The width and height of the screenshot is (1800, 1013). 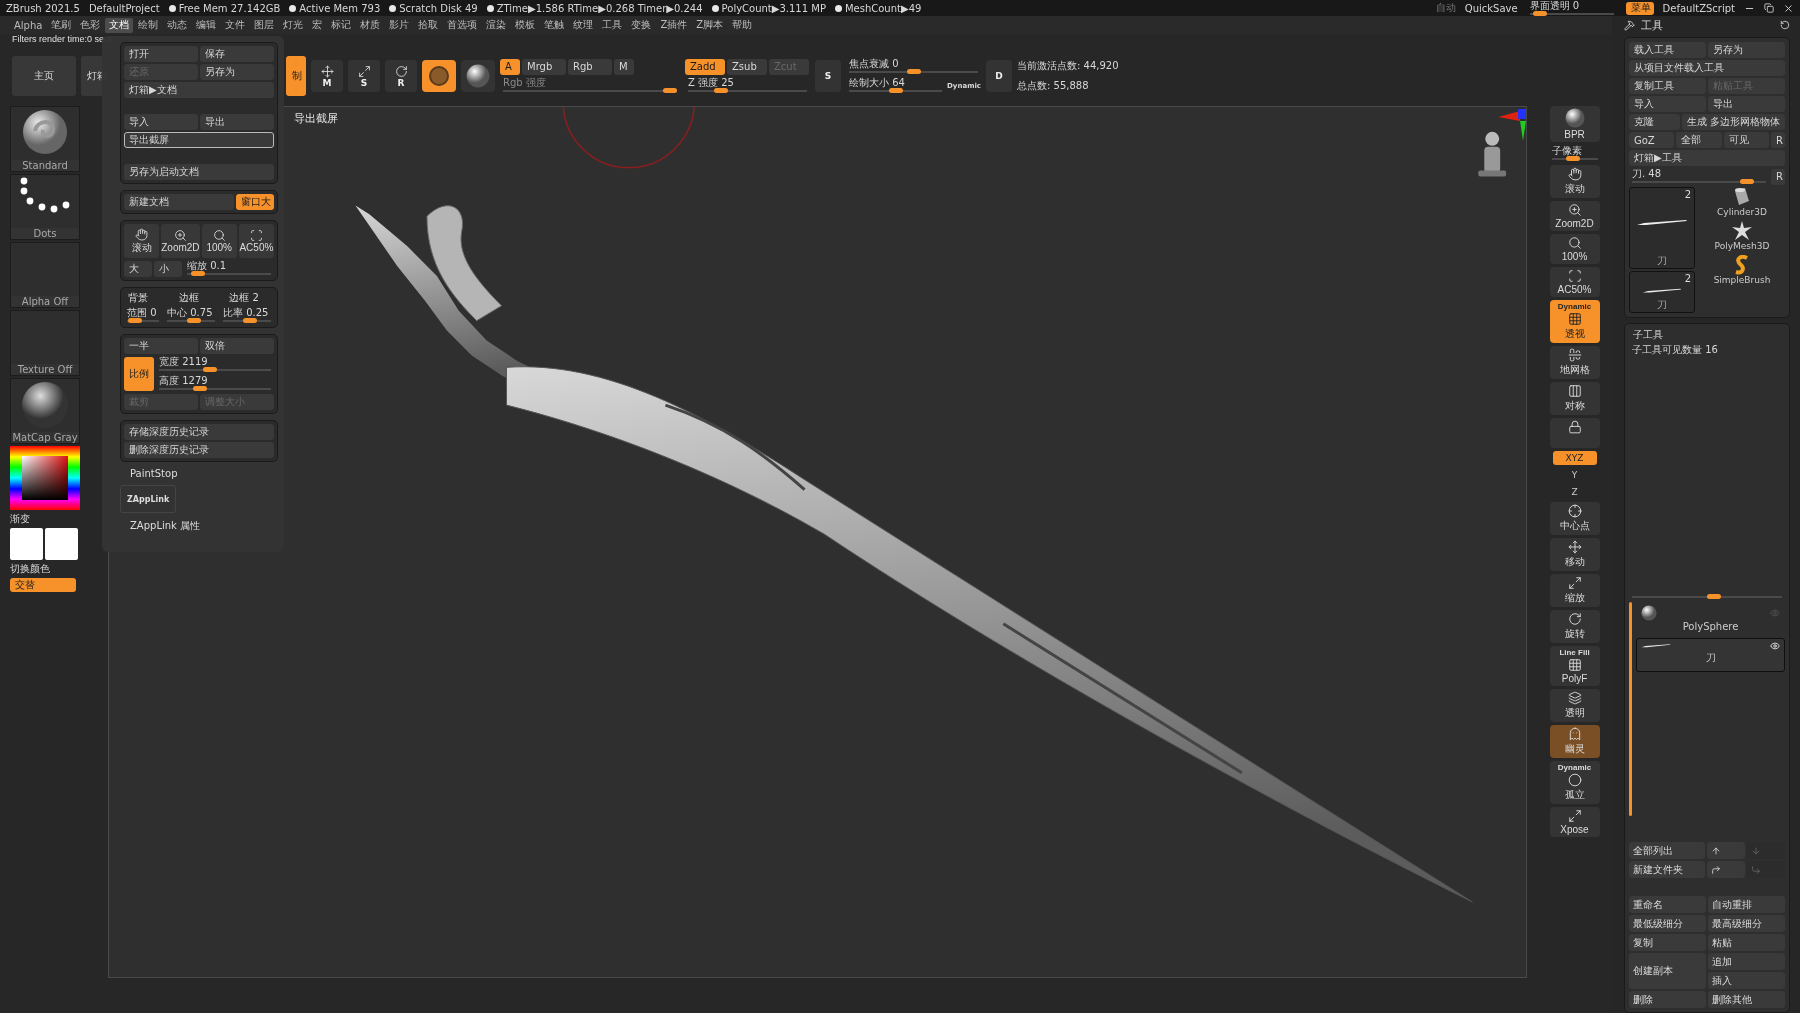 I want to click on view-tool-button: 幽灵, so click(x=1574, y=741).